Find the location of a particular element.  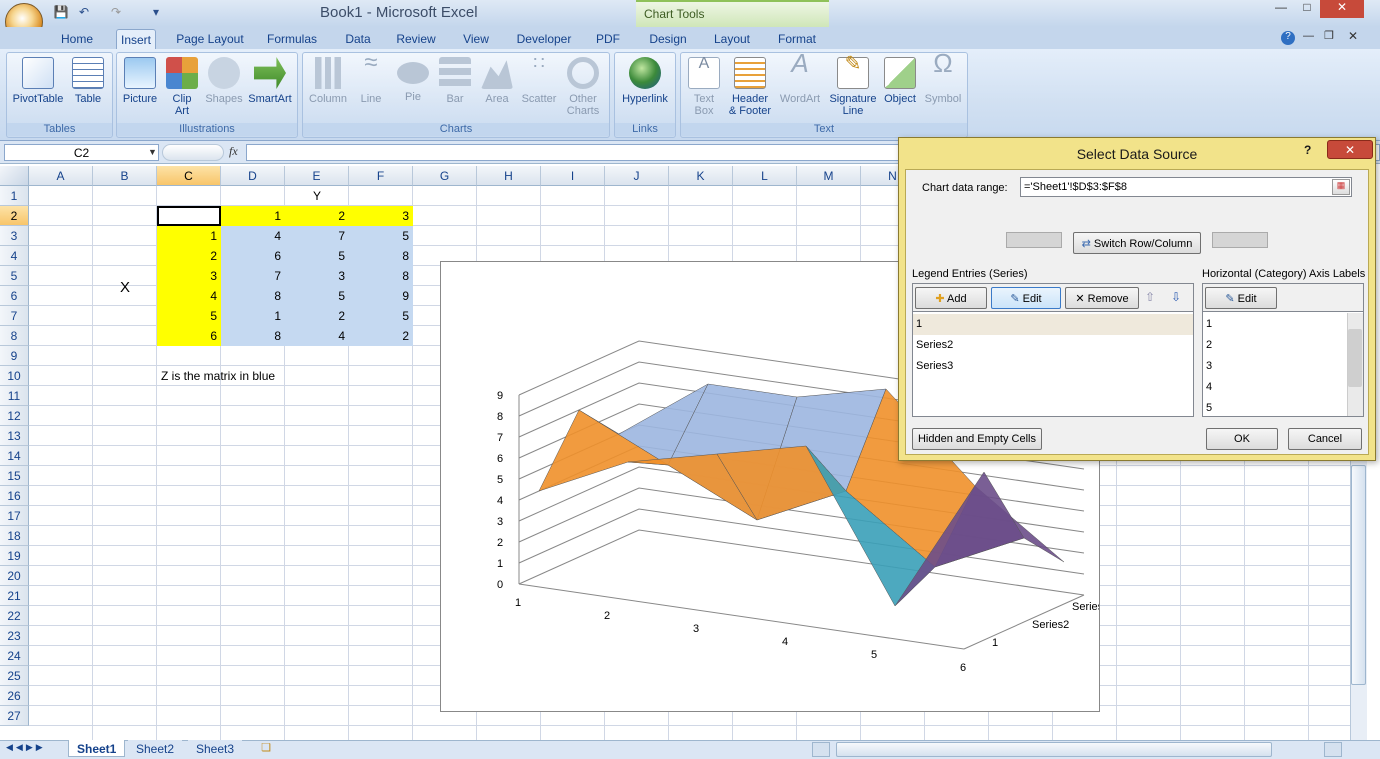

series-list-item: 1 is located at coordinates (1053, 324).